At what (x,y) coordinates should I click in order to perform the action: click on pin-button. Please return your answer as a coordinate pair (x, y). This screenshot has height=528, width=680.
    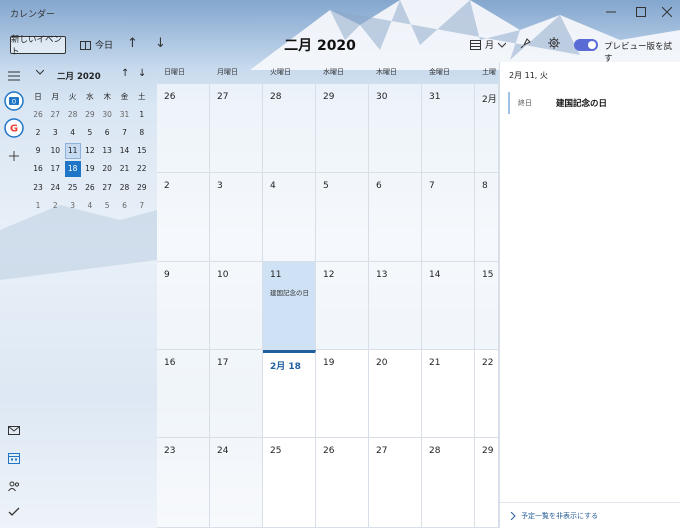
    Looking at the image, I should click on (526, 44).